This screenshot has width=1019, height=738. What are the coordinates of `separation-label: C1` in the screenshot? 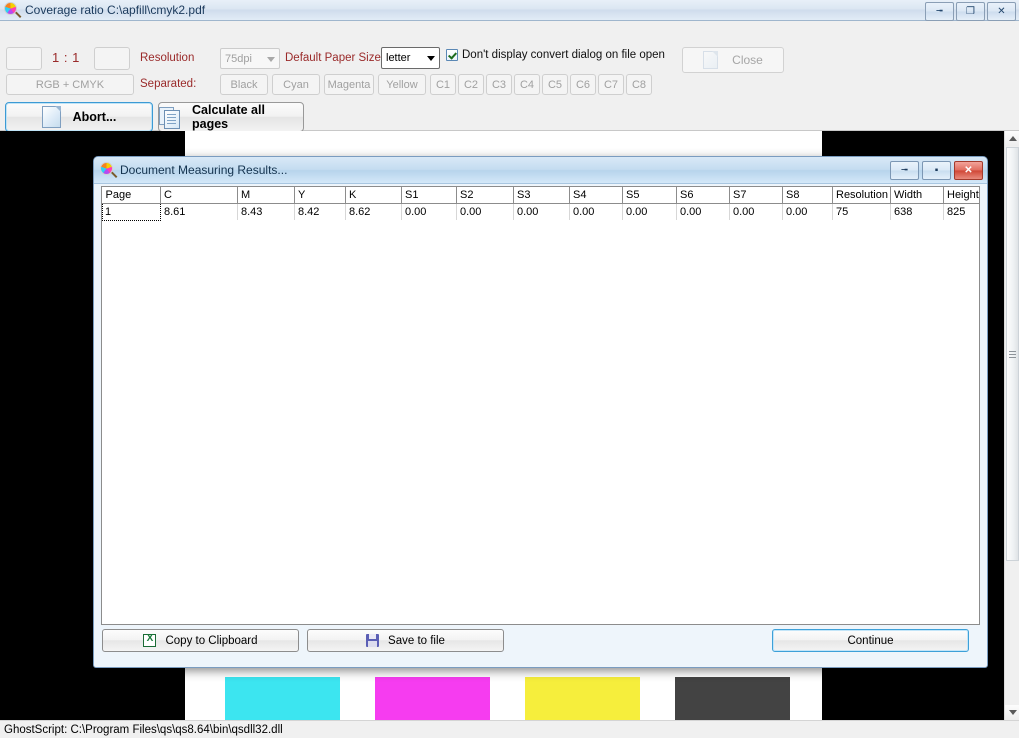 It's located at (443, 84).